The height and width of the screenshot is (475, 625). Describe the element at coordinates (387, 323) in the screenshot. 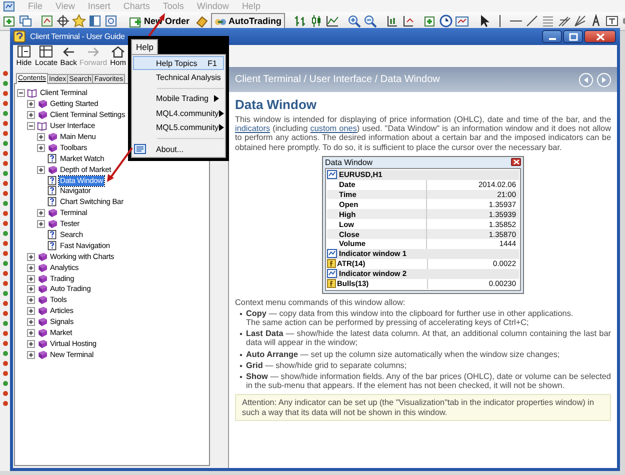

I see `command-note: The same action can be performed by pressing of accelerating keys of Ctrl+C;` at that location.